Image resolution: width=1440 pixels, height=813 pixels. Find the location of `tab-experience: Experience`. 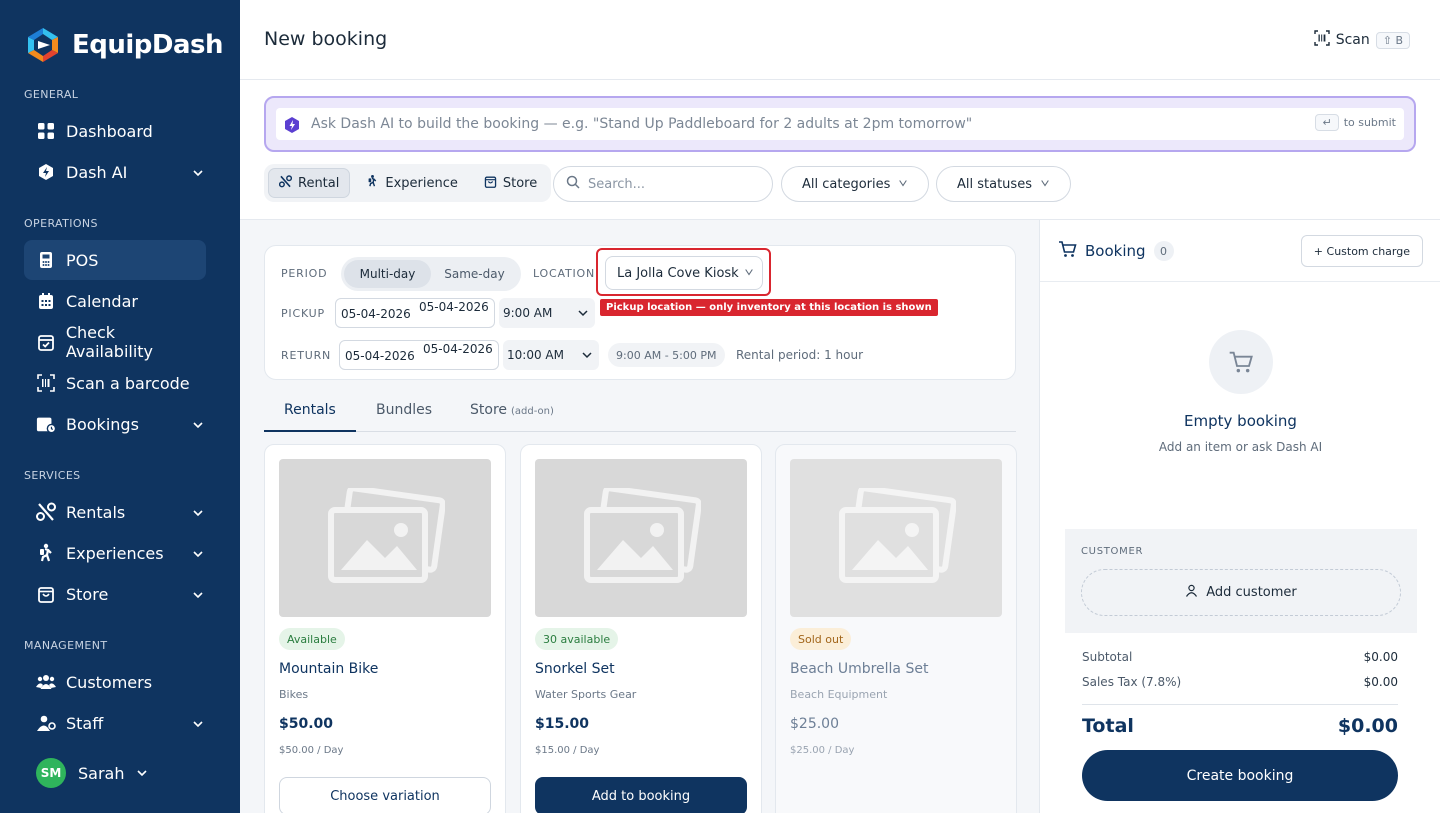

tab-experience: Experience is located at coordinates (412, 183).